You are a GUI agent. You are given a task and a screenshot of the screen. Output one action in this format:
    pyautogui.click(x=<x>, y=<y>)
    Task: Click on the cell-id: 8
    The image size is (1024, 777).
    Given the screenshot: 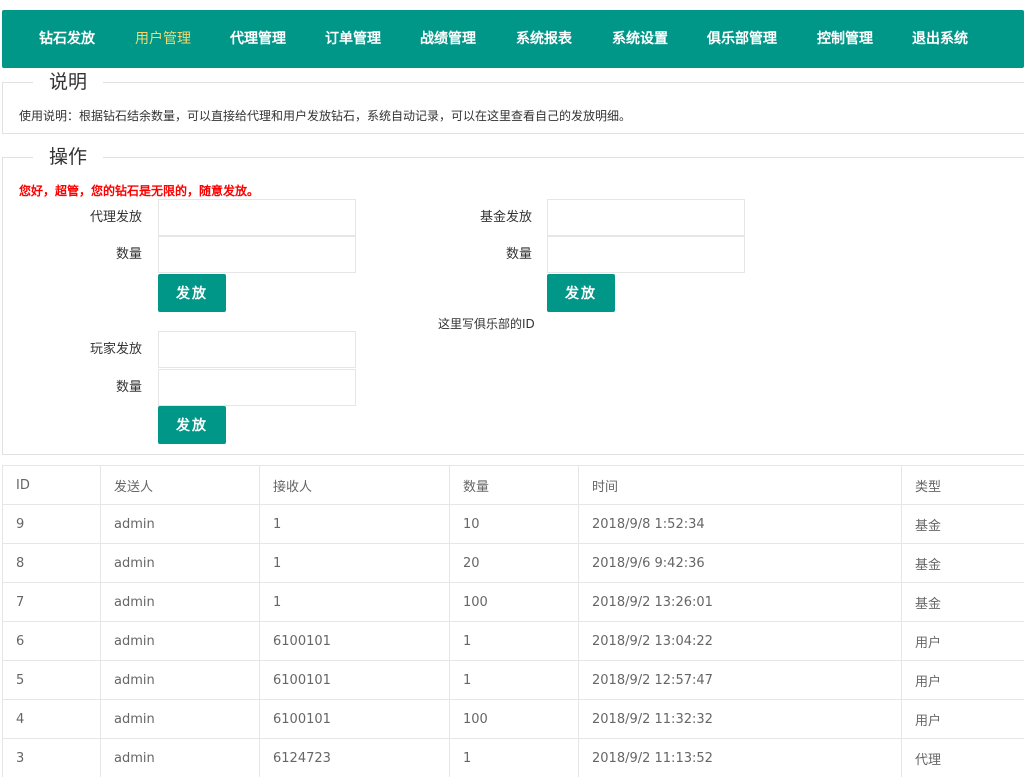 What is the action you would take?
    pyautogui.click(x=51, y=563)
    